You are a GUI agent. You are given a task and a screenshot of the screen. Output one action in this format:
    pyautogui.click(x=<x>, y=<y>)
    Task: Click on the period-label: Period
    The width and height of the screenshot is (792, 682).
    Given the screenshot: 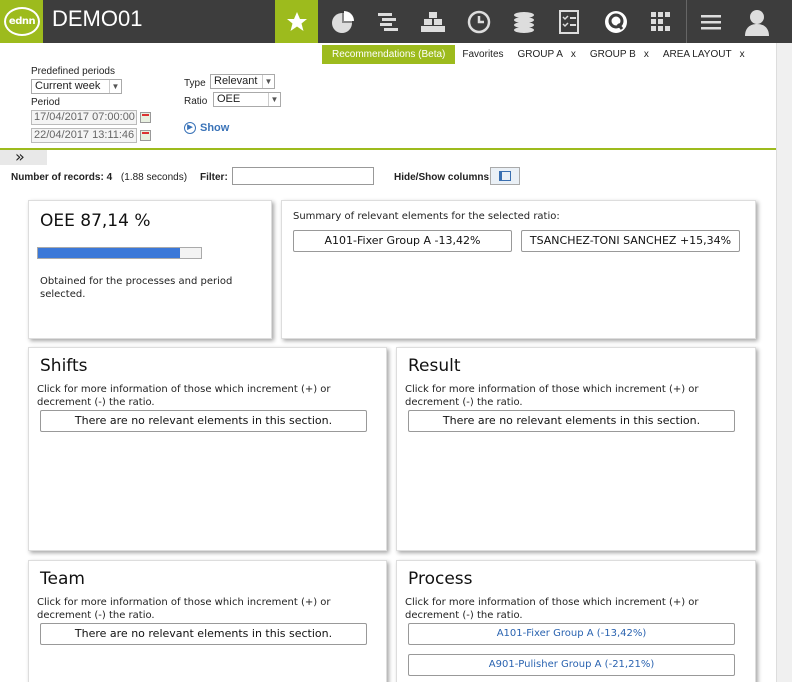 What is the action you would take?
    pyautogui.click(x=45, y=102)
    